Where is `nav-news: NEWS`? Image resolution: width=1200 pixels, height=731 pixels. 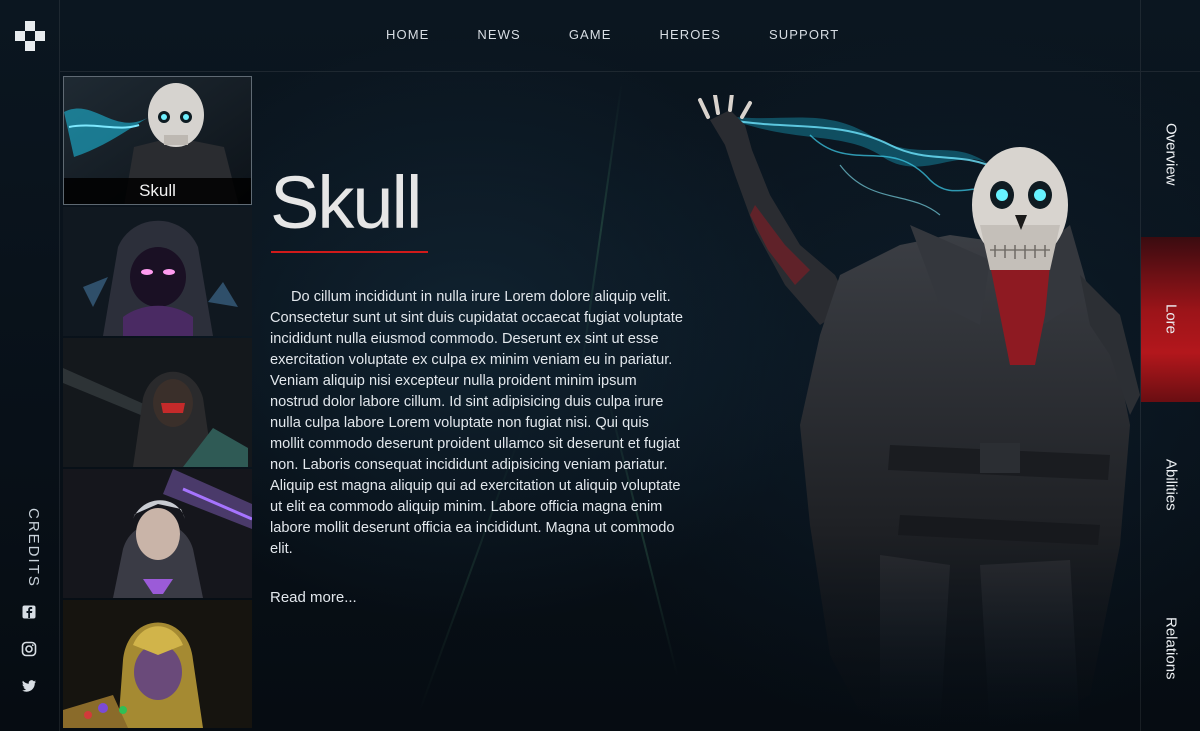 nav-news: NEWS is located at coordinates (498, 34).